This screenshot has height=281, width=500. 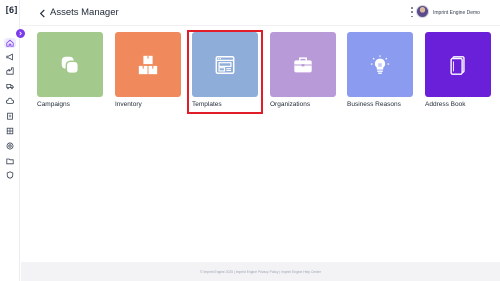 What do you see at coordinates (10, 161) in the screenshot?
I see `folder-icon` at bounding box center [10, 161].